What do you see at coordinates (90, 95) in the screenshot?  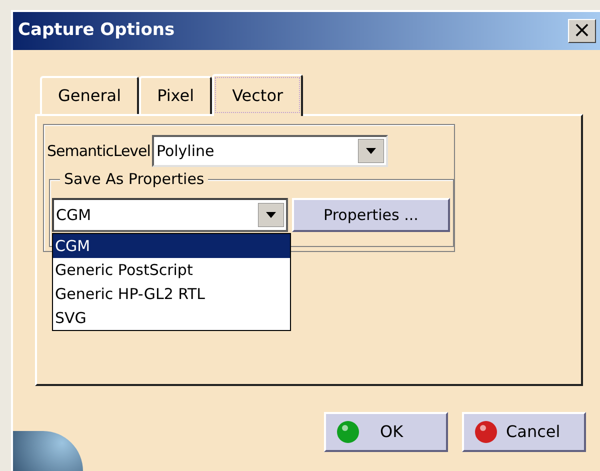 I see `tab: General` at bounding box center [90, 95].